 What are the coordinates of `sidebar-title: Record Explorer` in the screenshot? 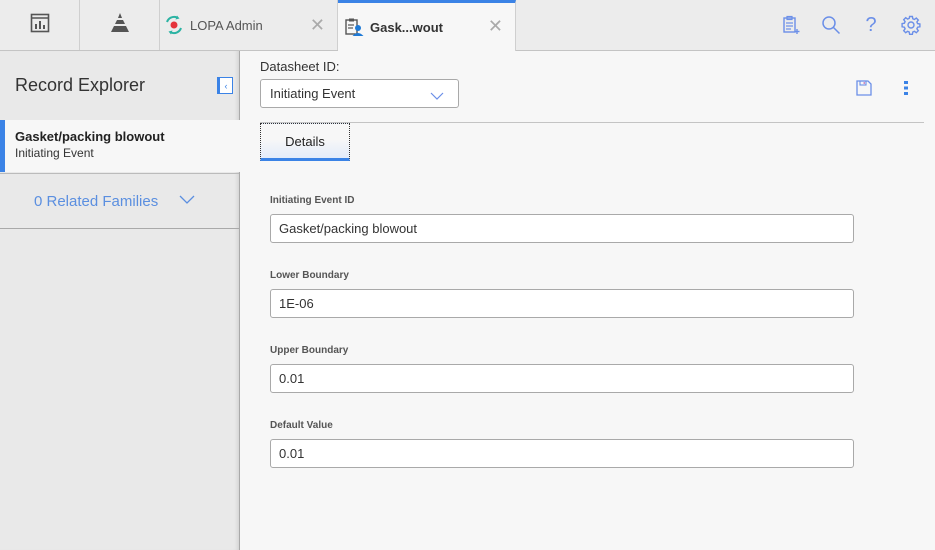 It's located at (80, 85).